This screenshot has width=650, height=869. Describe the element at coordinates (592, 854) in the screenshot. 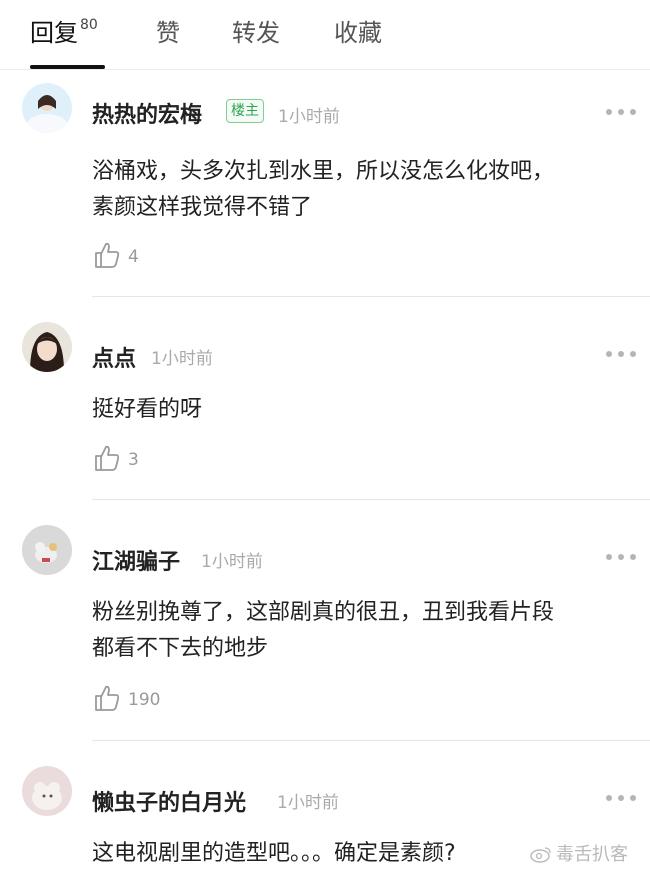

I see `watermark-text: 毒舌扒客` at that location.